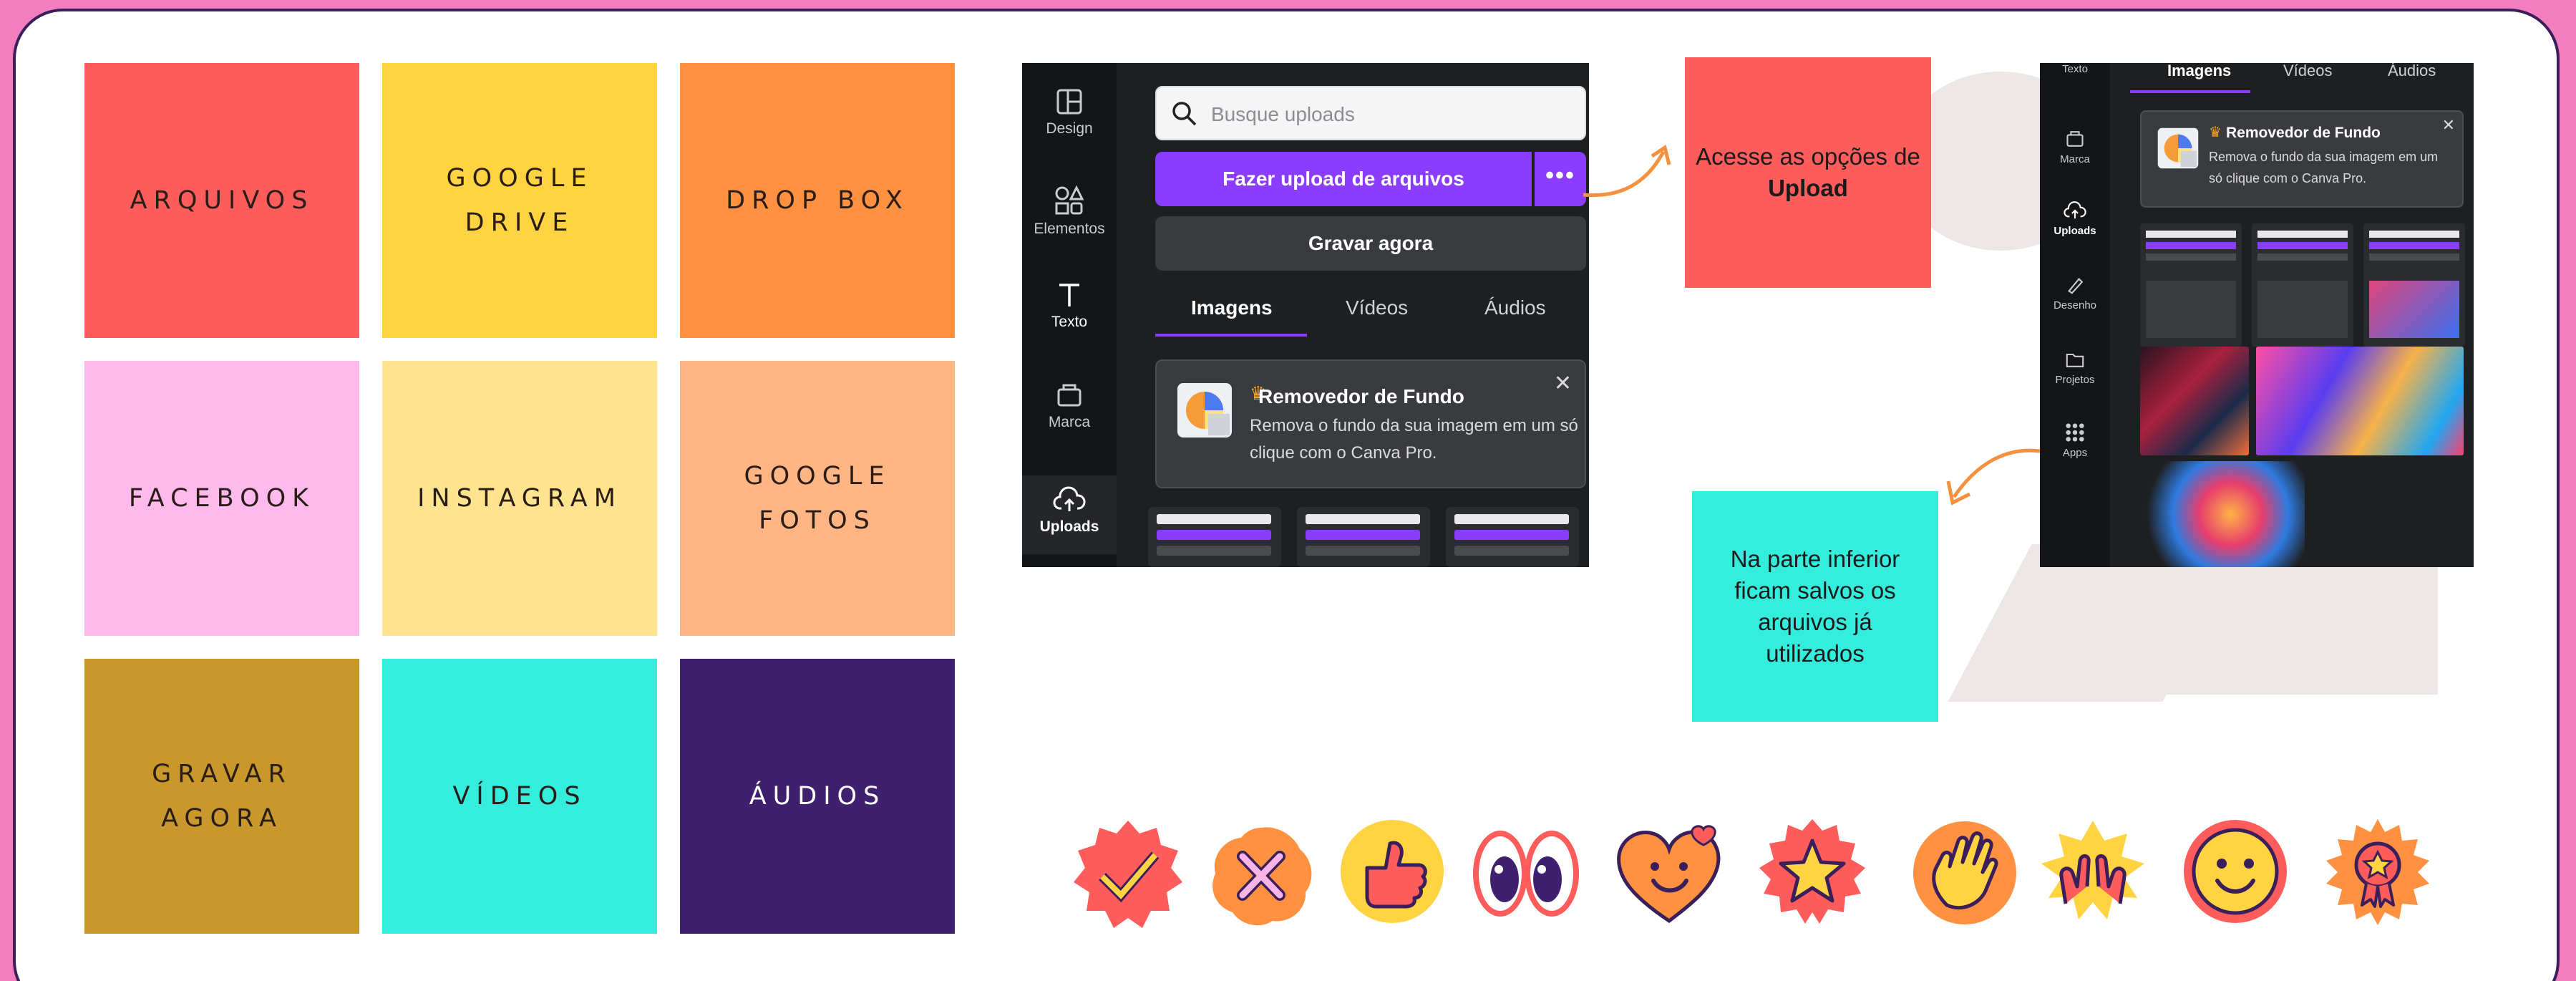 The width and height of the screenshot is (2576, 981). What do you see at coordinates (2075, 432) in the screenshot?
I see `apps-grid-icon` at bounding box center [2075, 432].